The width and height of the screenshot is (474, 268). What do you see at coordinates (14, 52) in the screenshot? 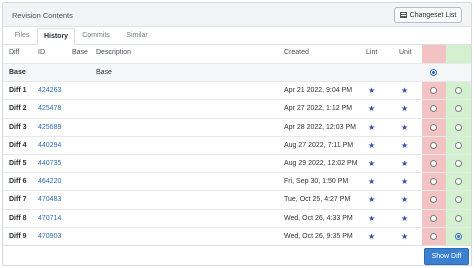
I see `column-header-diff: Diff` at bounding box center [14, 52].